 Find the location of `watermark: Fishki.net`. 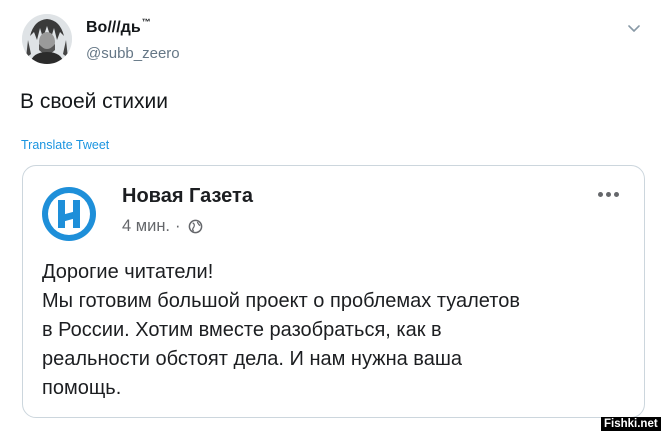

watermark: Fishki.net is located at coordinates (631, 424).